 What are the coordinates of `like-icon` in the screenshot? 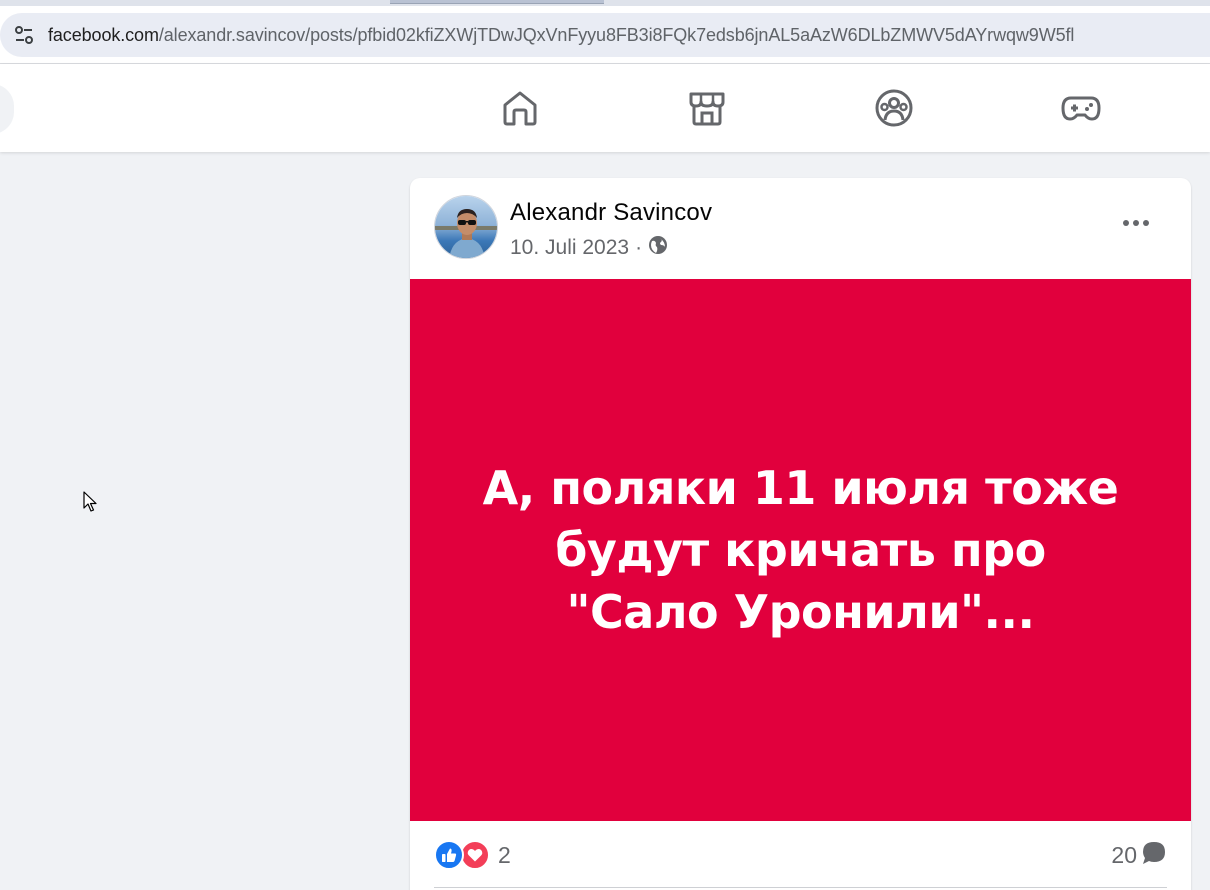 It's located at (449, 855).